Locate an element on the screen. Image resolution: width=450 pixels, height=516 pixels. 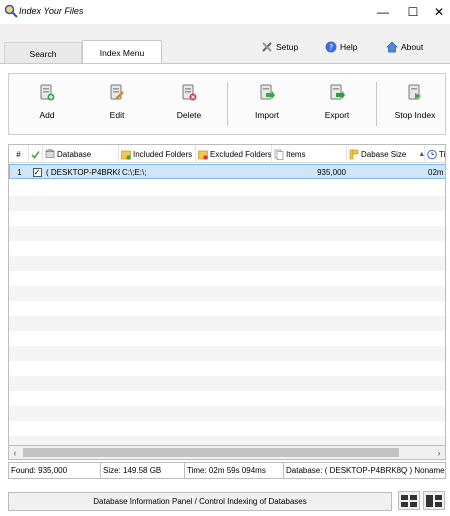
clock-icon is located at coordinates (432, 154).